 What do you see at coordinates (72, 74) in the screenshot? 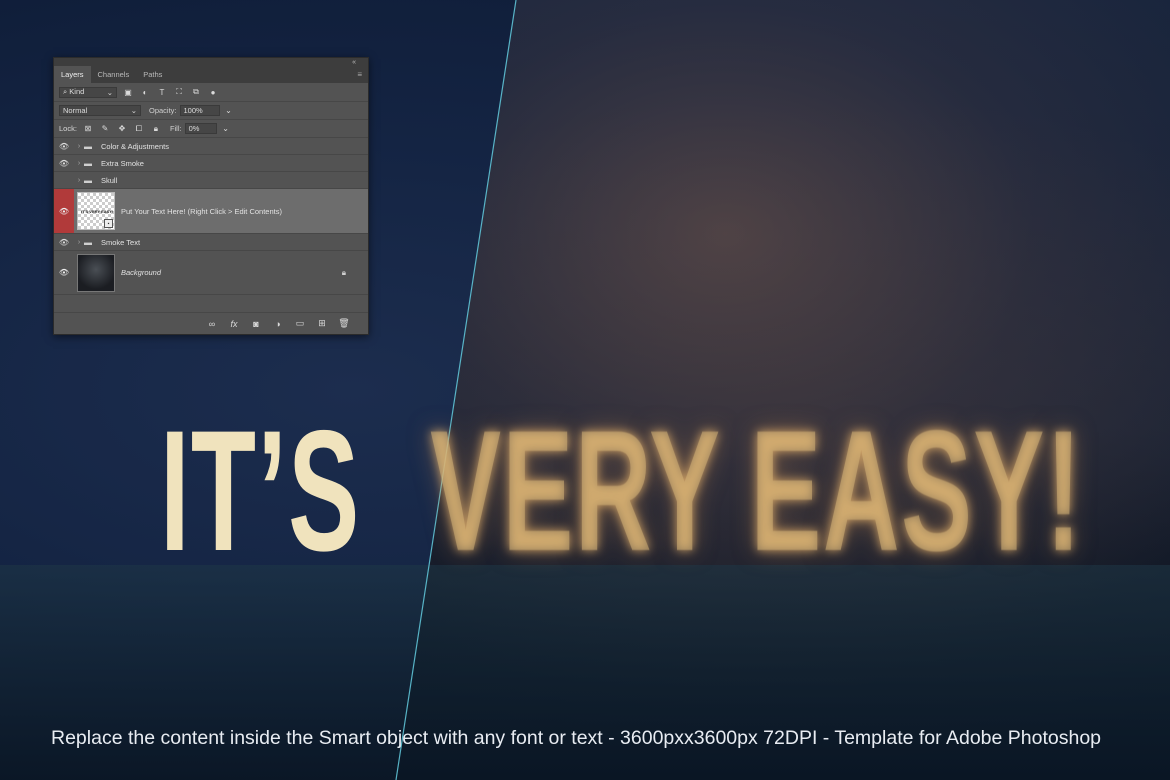
I see `tab-layers: Layers` at bounding box center [72, 74].